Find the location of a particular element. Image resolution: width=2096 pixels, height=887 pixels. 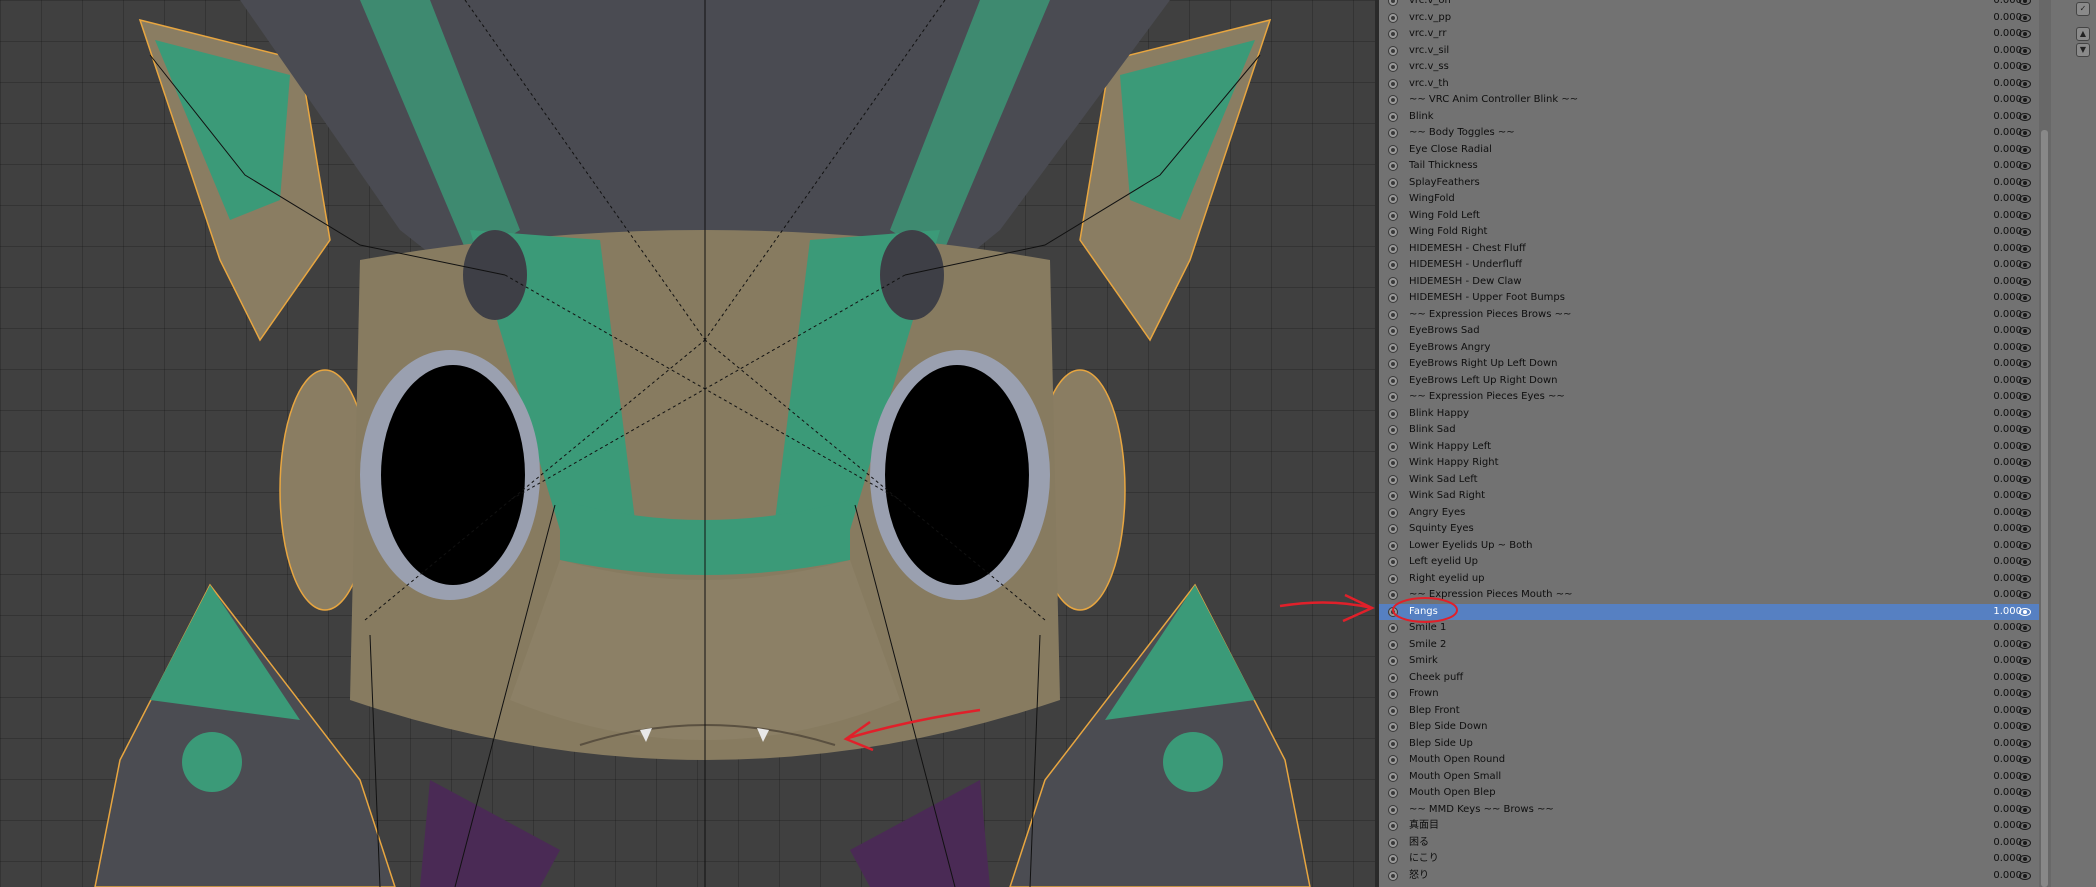

shape-key-row: Wink Happy Right 0.000 is located at coordinates (1709, 463).